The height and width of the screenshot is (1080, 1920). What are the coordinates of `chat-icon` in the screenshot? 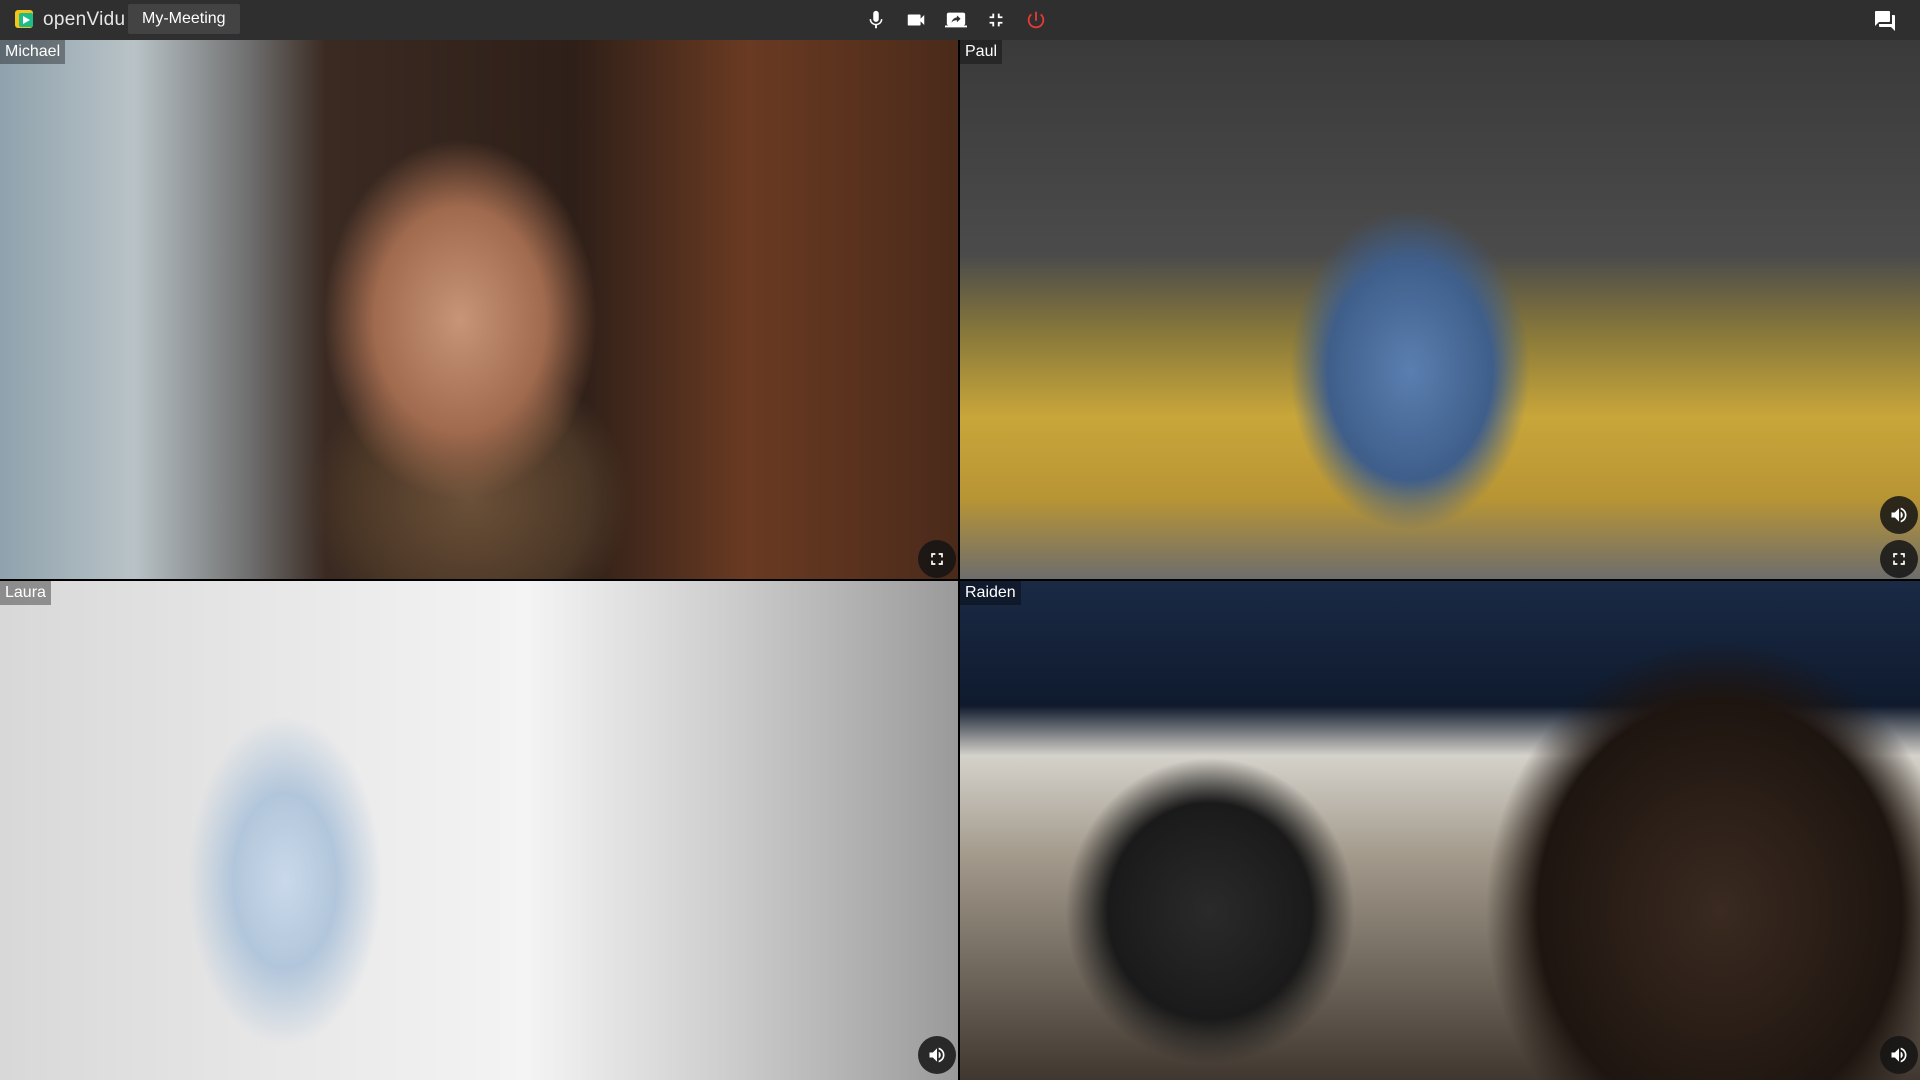 It's located at (1885, 21).